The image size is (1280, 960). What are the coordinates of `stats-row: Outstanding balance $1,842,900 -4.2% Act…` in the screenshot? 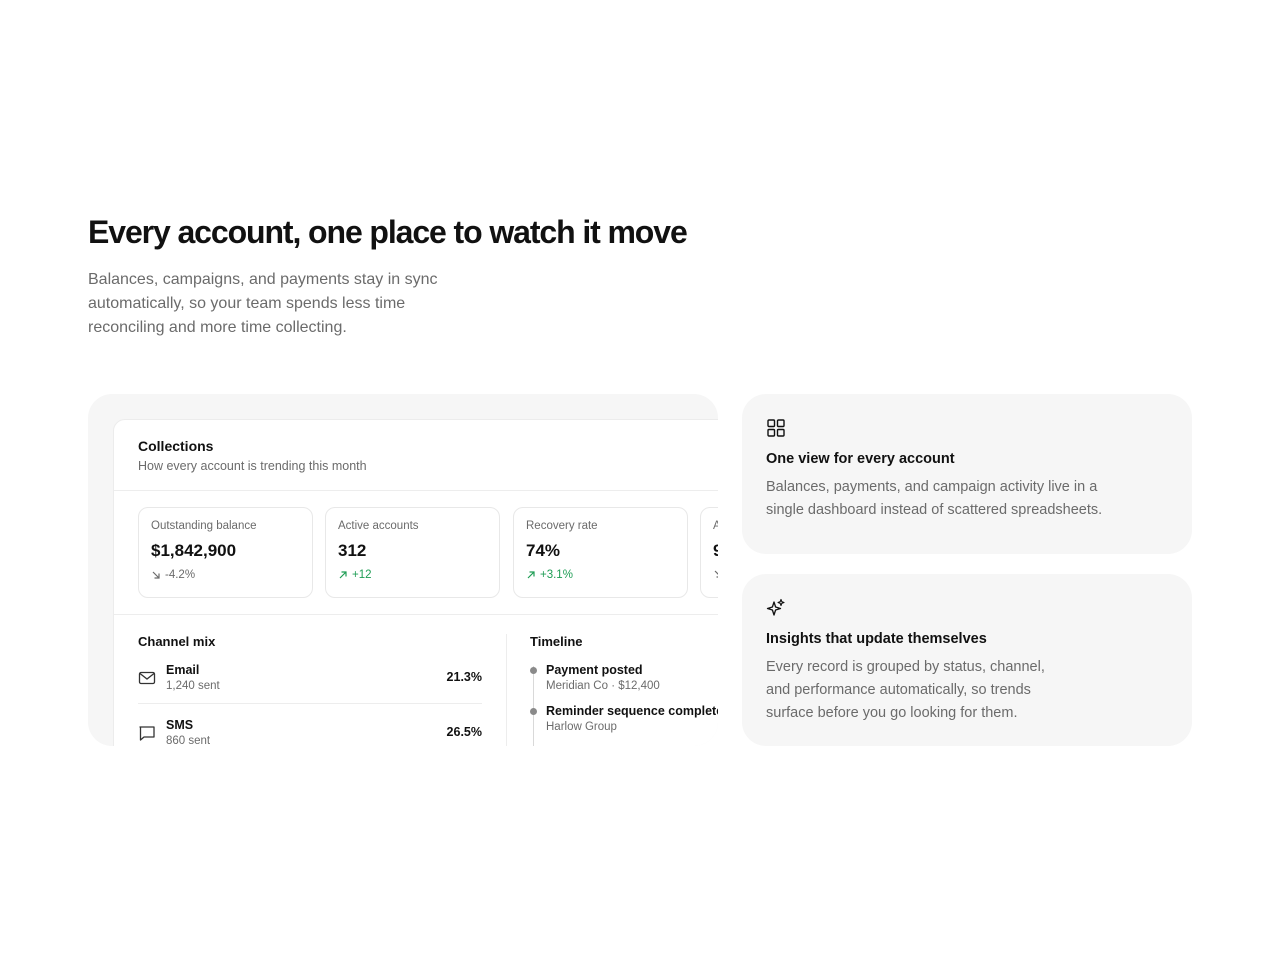 It's located at (428, 552).